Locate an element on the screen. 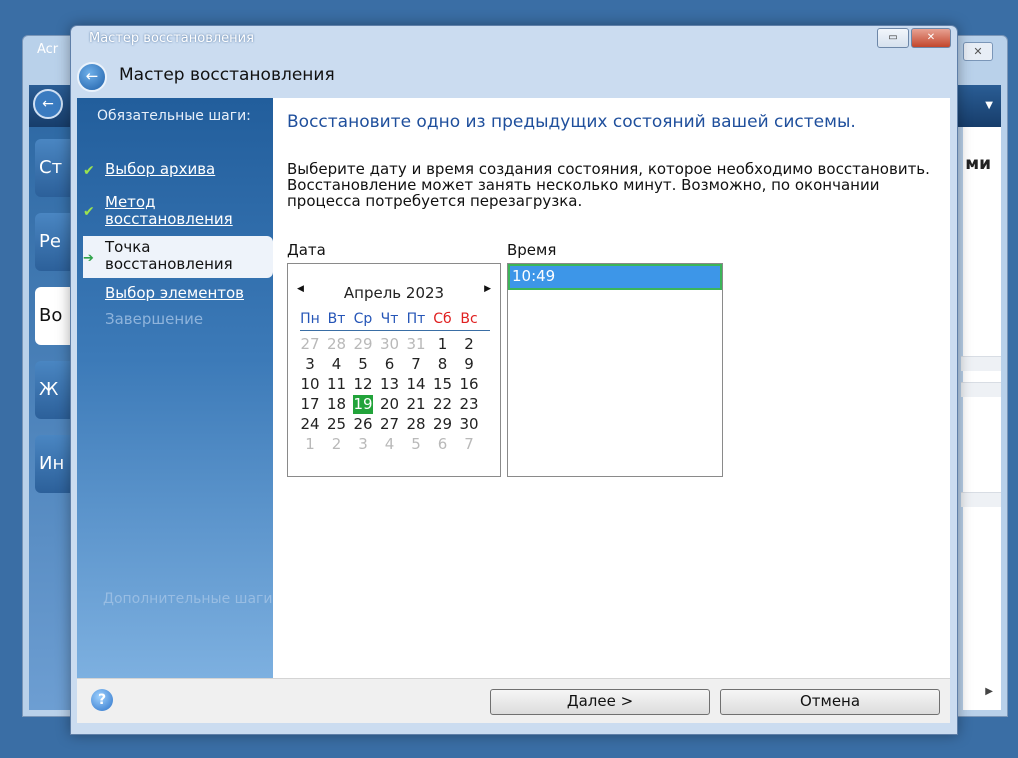  calendar-day: 14 is located at coordinates (416, 384).